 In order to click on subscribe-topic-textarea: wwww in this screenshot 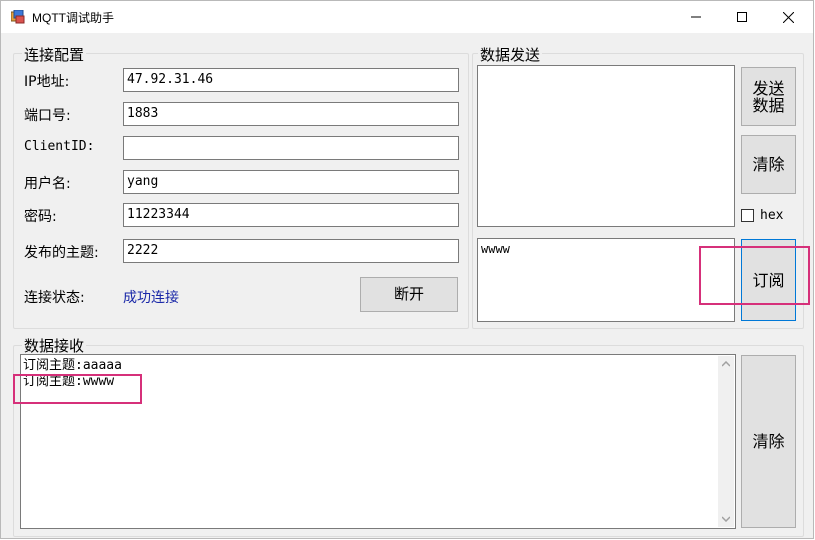, I will do `click(606, 280)`.